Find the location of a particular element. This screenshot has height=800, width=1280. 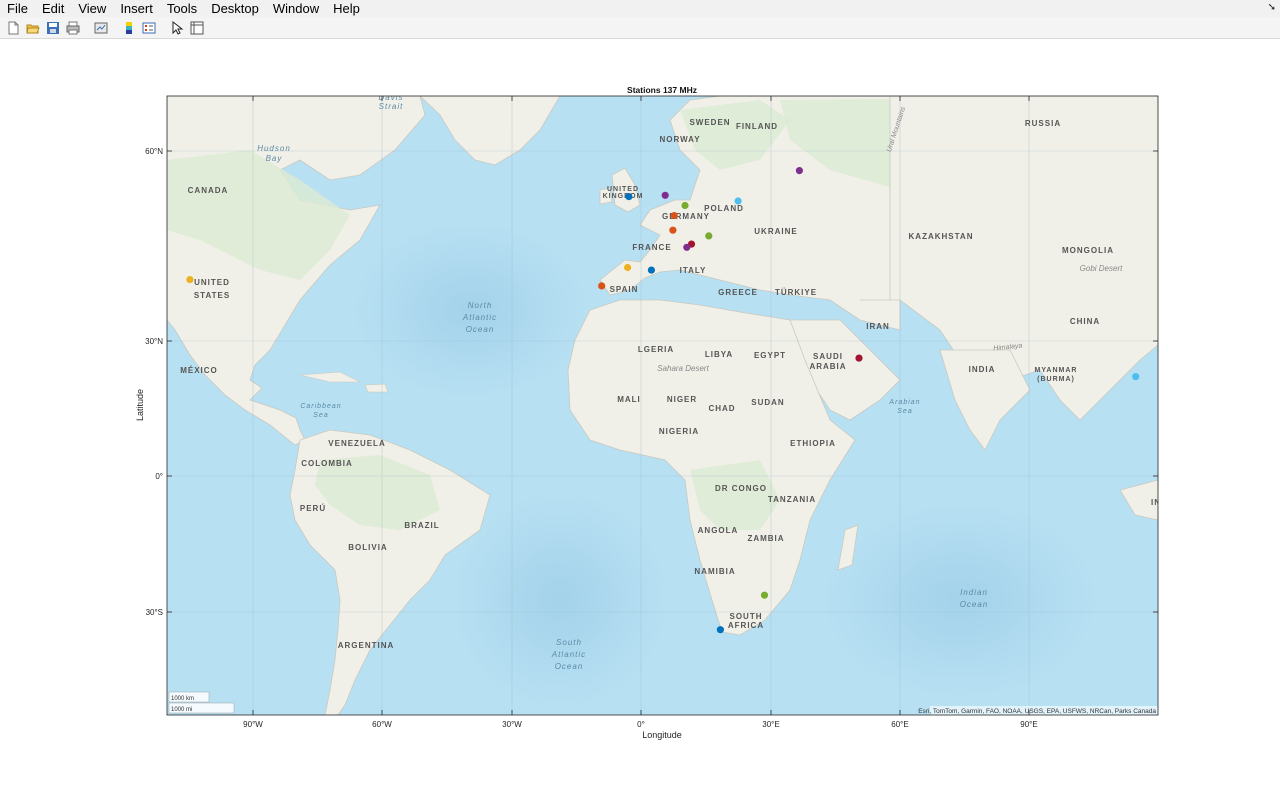

menu-file: File is located at coordinates (17, 8).